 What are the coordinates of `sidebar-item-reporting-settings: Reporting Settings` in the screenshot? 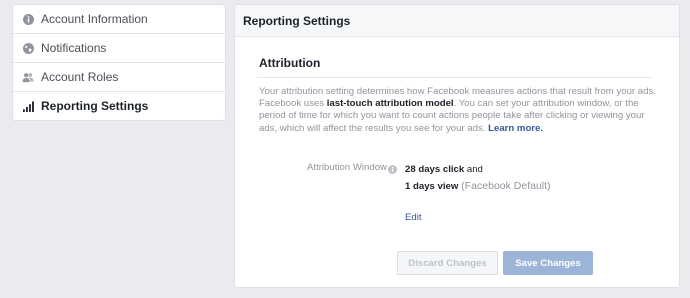 It's located at (119, 106).